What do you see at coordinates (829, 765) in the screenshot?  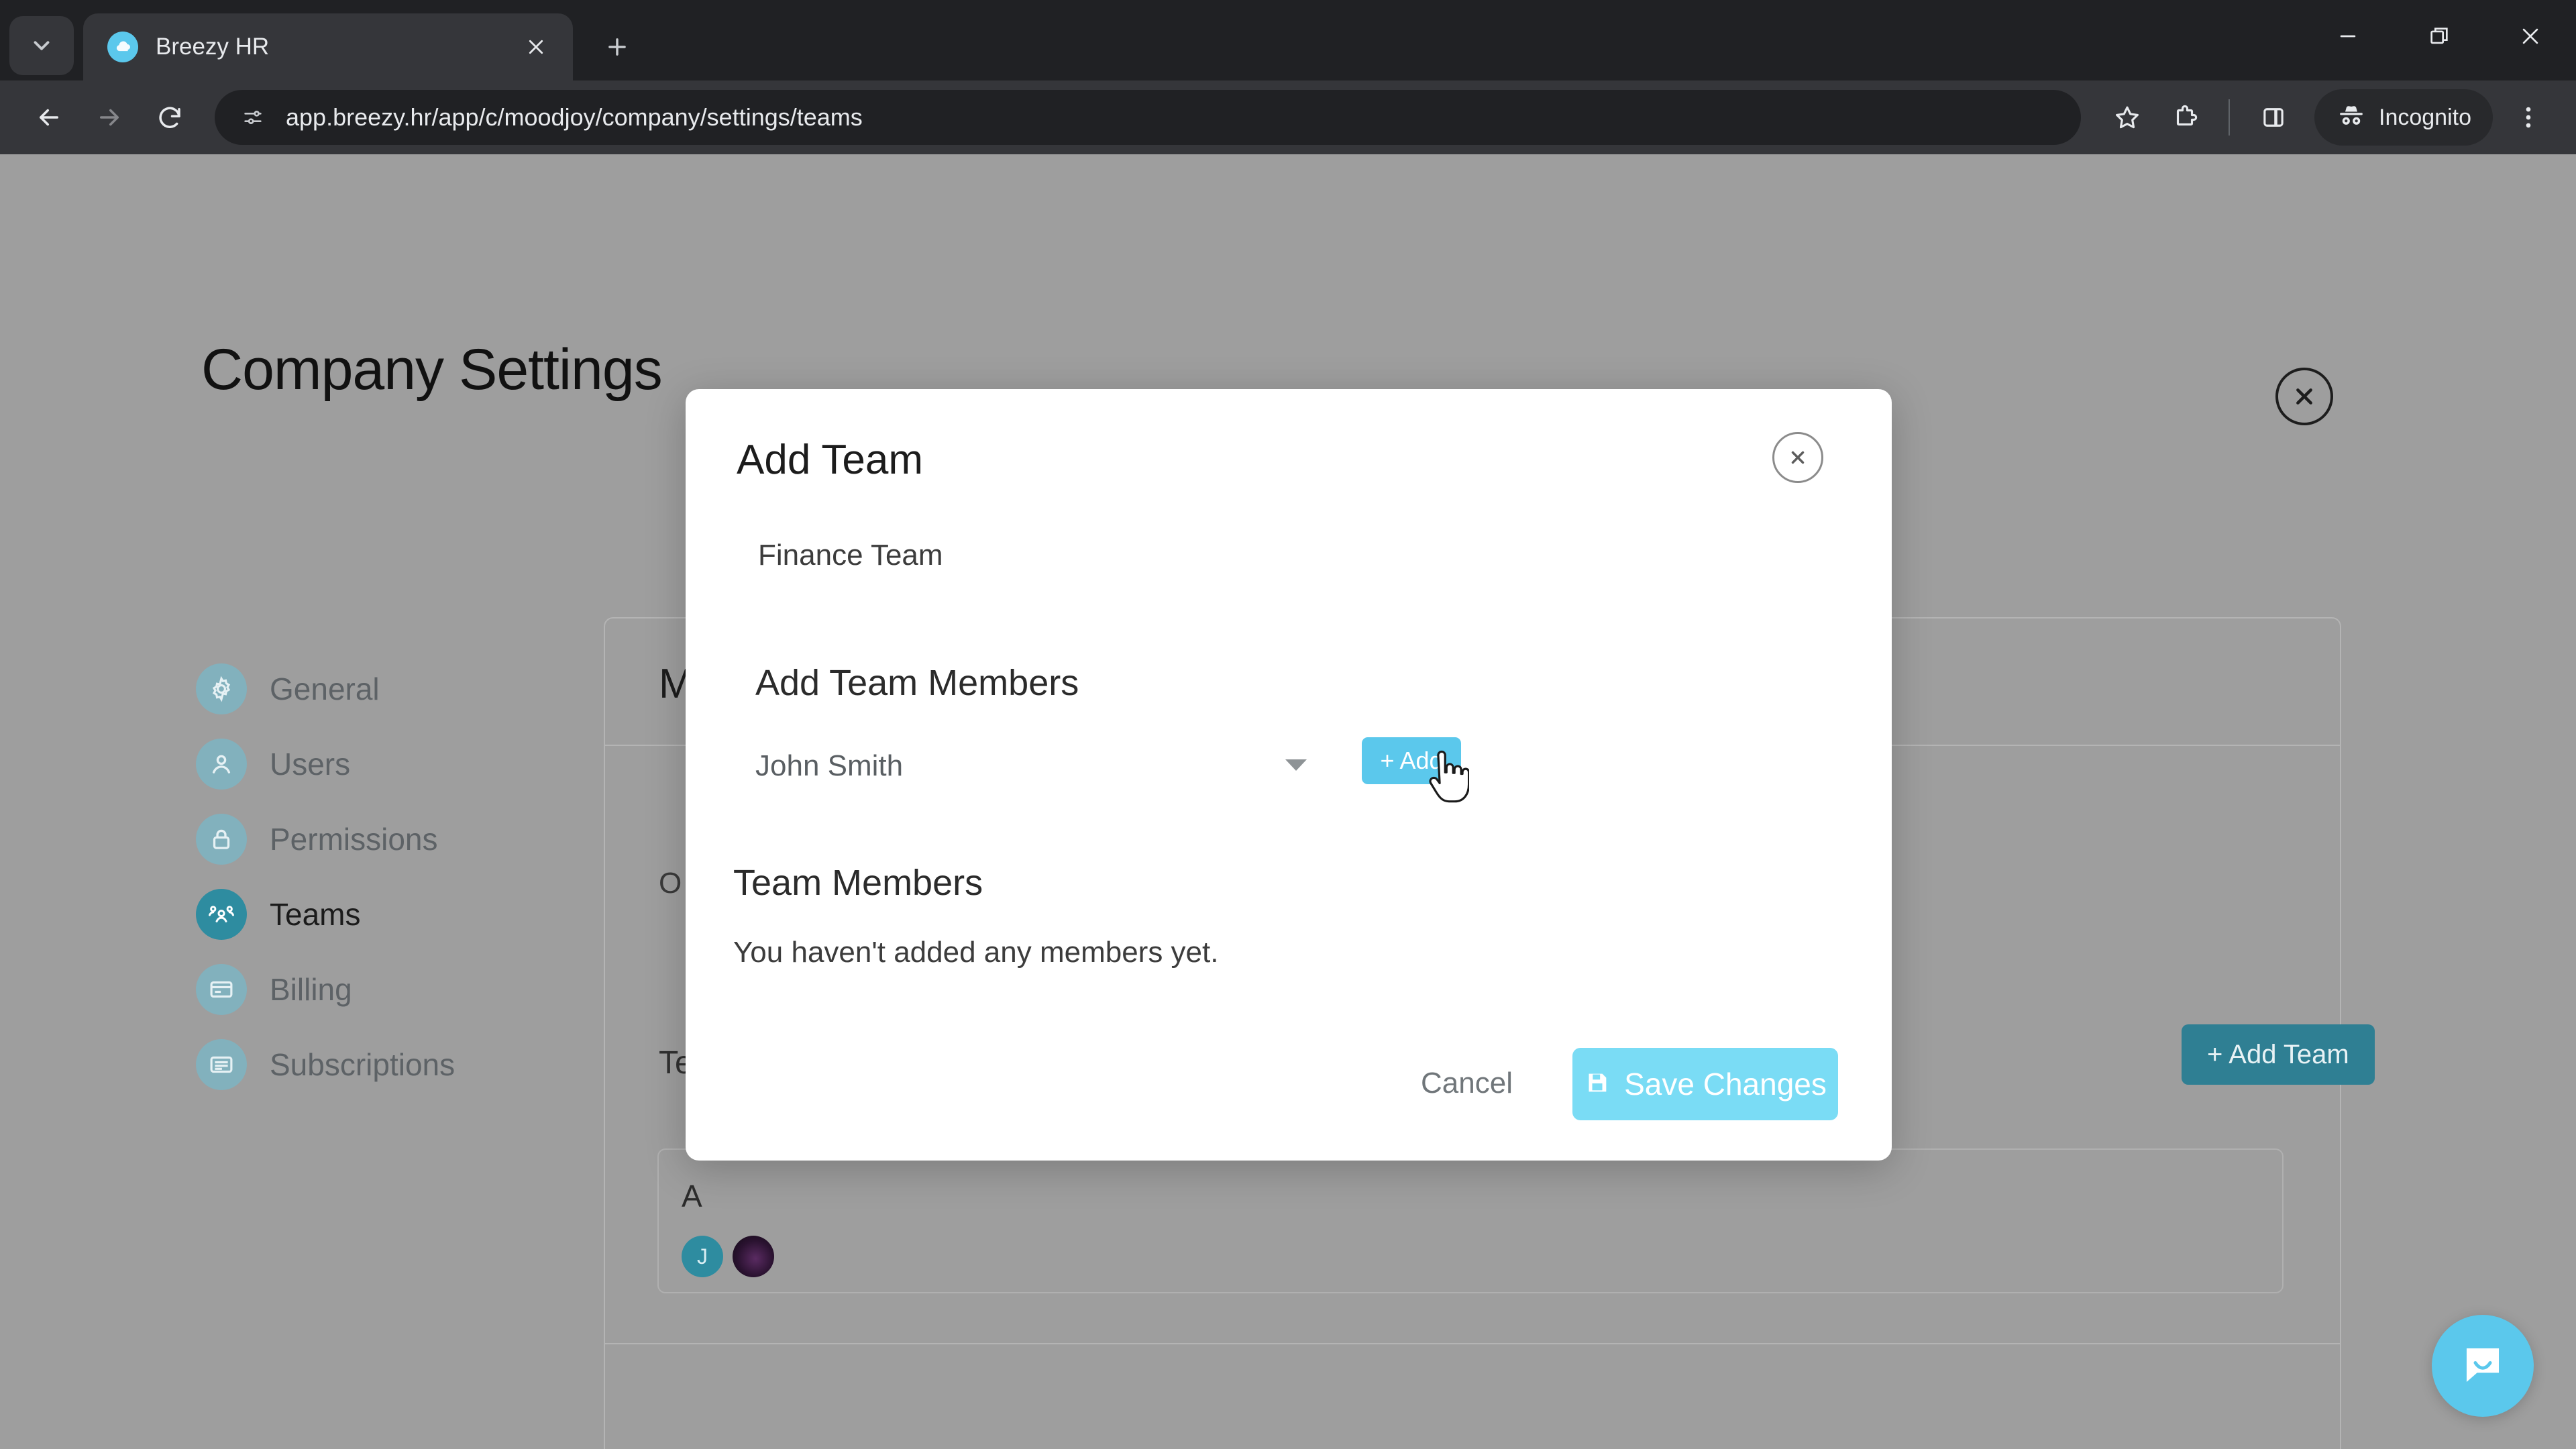 I see `member-select-value: John Smith` at bounding box center [829, 765].